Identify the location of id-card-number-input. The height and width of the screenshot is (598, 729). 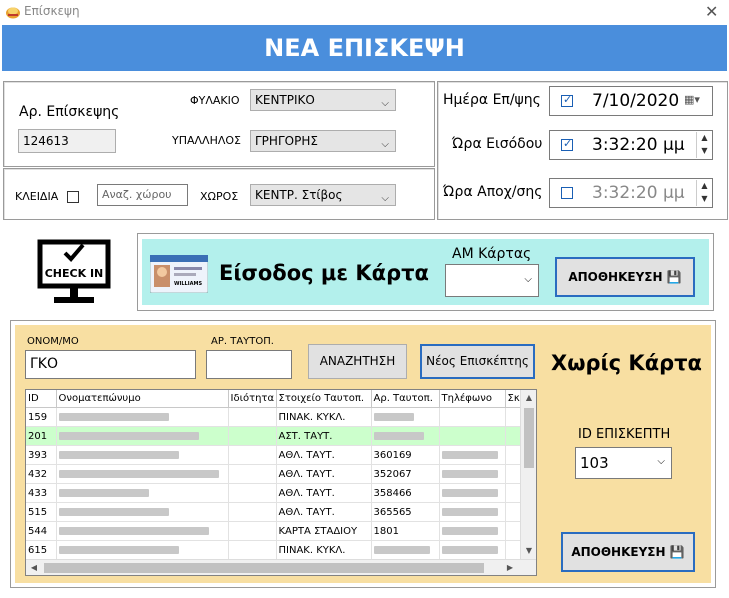
(249, 364).